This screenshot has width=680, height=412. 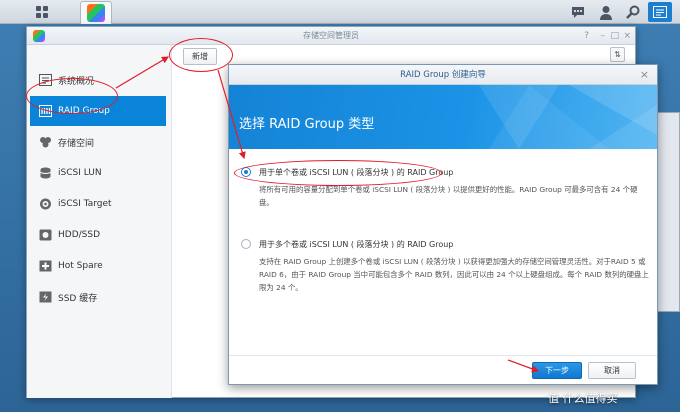 I want to click on storage-manager-taskbar-tab, so click(x=96, y=12).